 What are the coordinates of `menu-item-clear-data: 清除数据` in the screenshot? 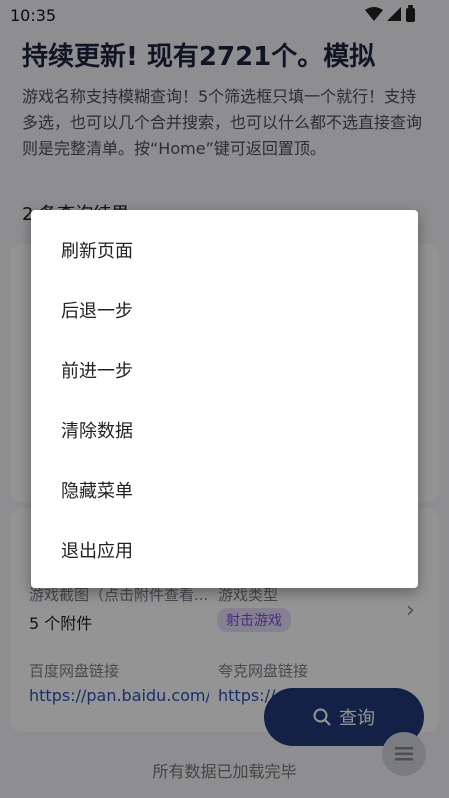 It's located at (224, 430).